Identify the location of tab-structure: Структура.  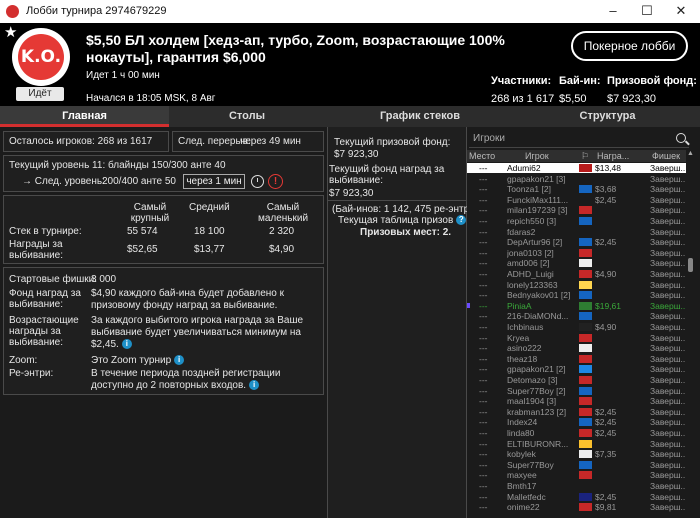
(607, 116).